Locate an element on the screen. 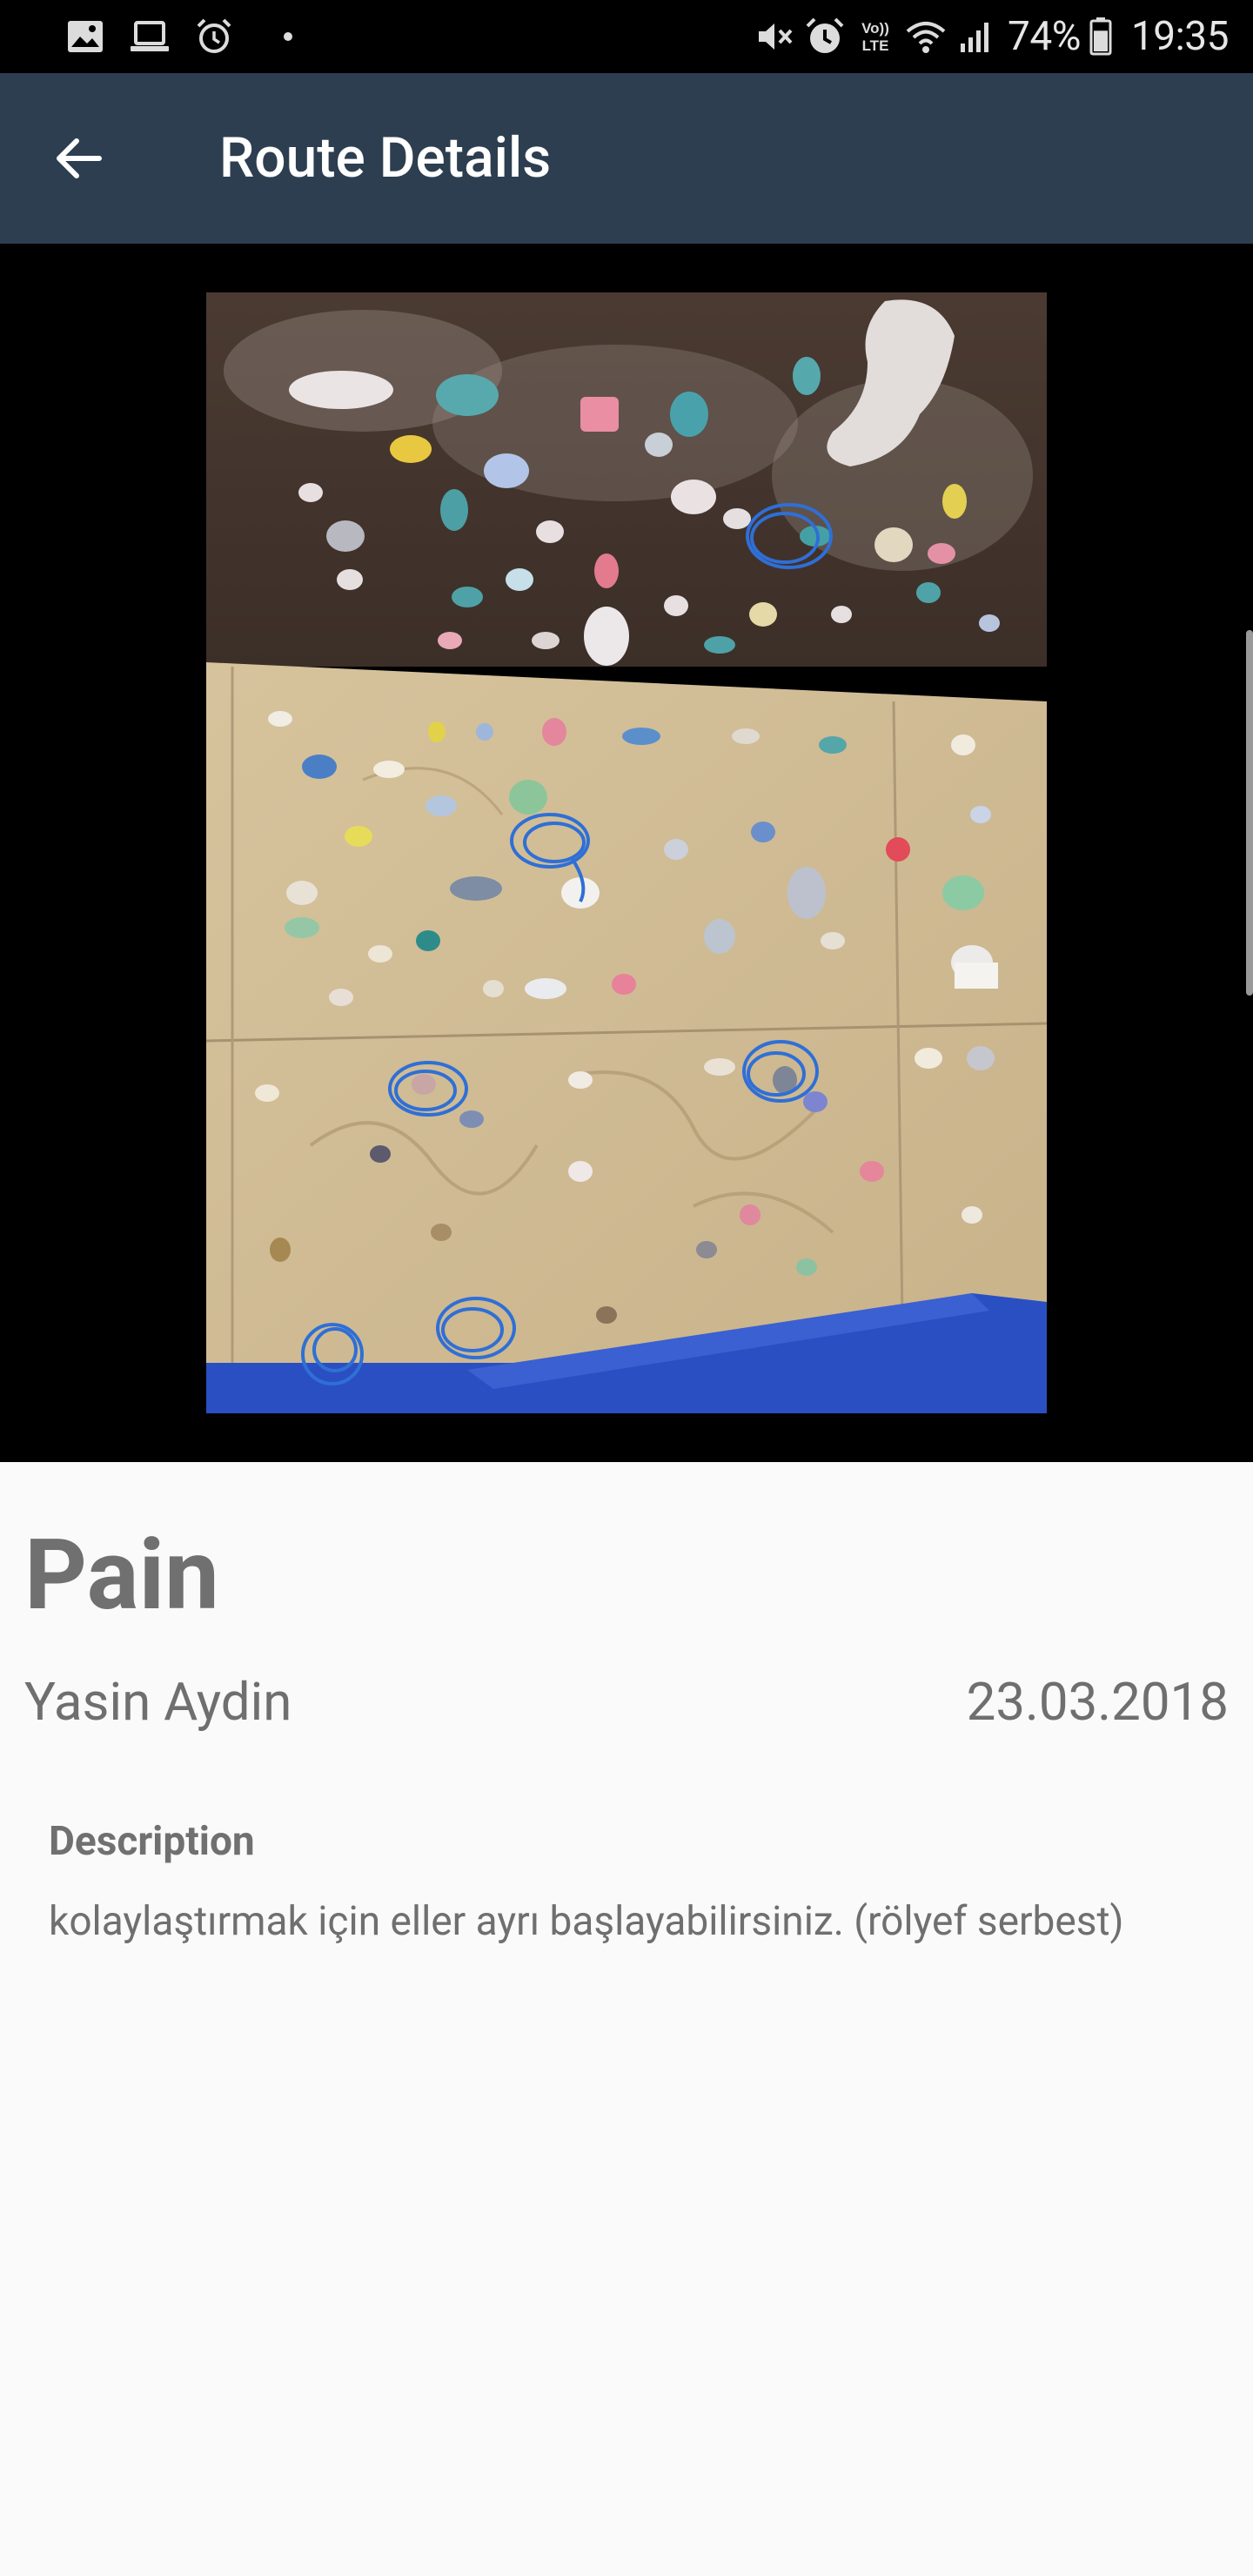 This screenshot has width=1253, height=2576. status-bar: Vo)) LTE 74% 19:35 is located at coordinates (626, 37).